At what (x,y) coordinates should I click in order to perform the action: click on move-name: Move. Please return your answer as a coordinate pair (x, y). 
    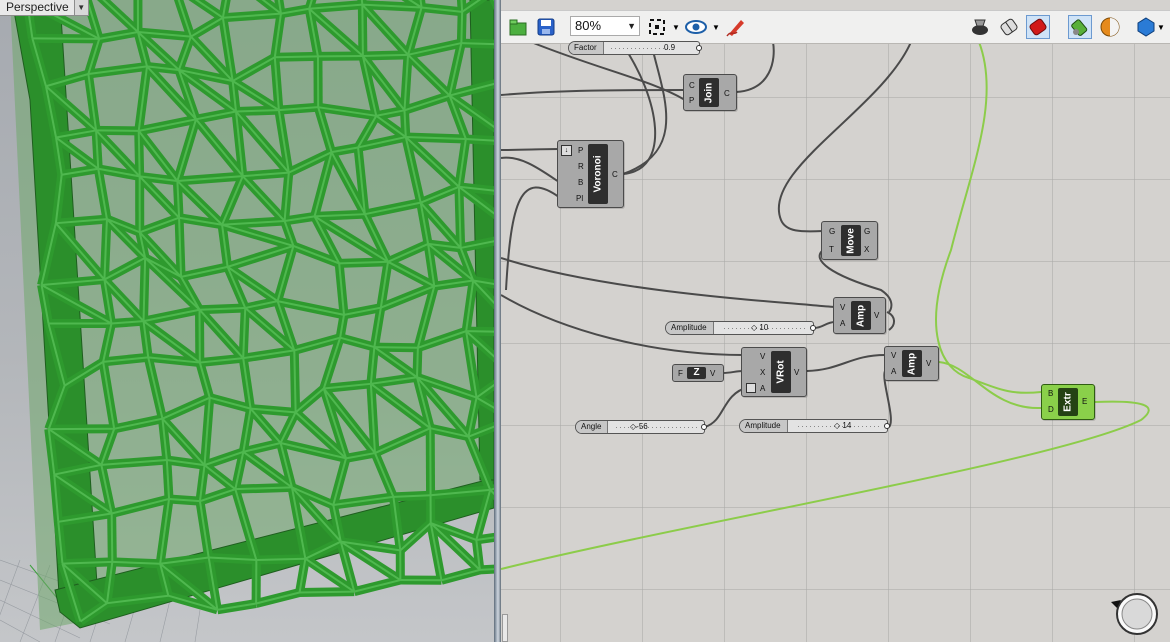
    Looking at the image, I should click on (851, 240).